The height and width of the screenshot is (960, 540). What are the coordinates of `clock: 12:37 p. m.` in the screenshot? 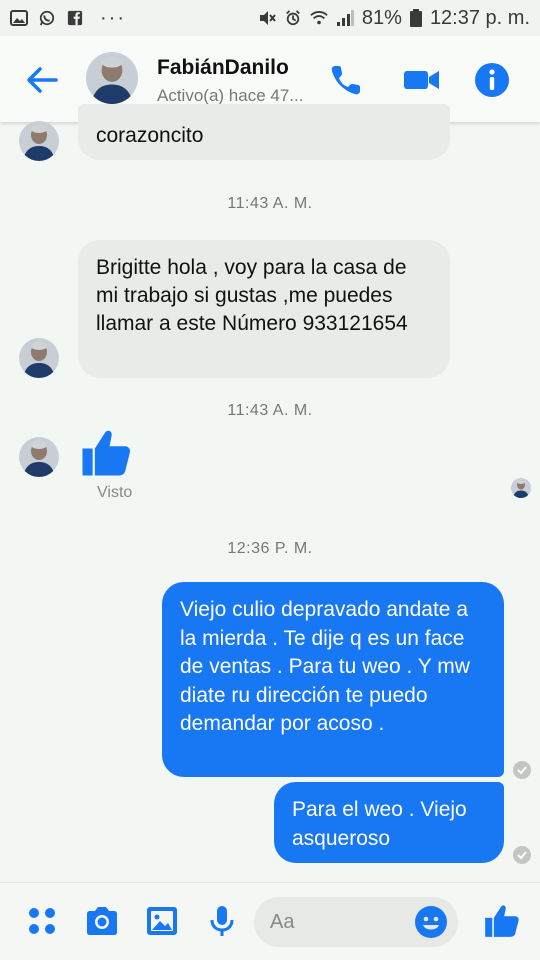 It's located at (479, 17).